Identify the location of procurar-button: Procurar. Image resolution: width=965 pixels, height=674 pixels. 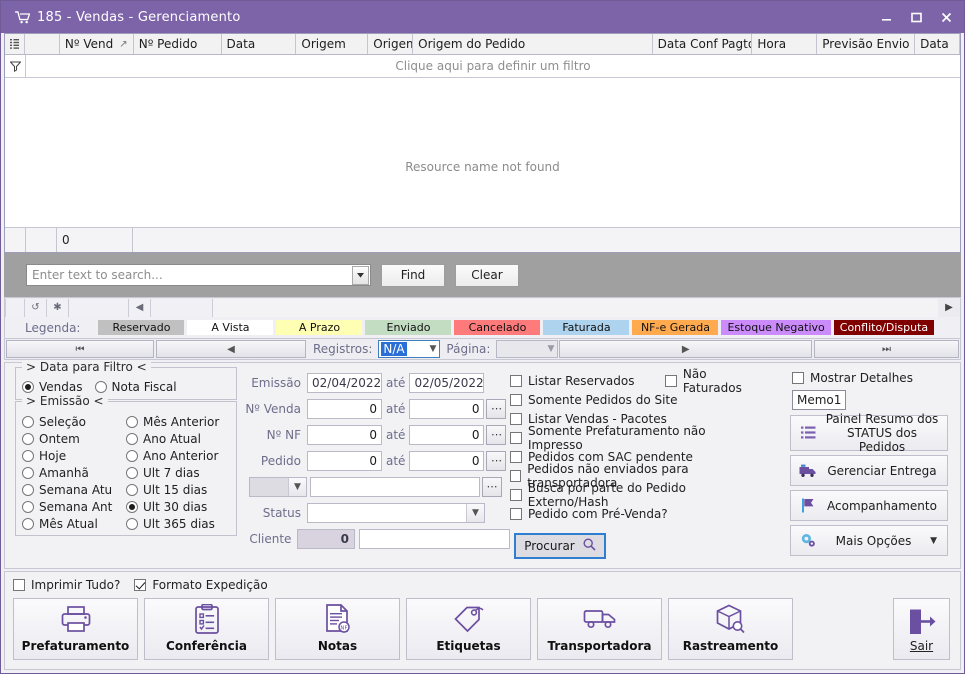
(560, 546).